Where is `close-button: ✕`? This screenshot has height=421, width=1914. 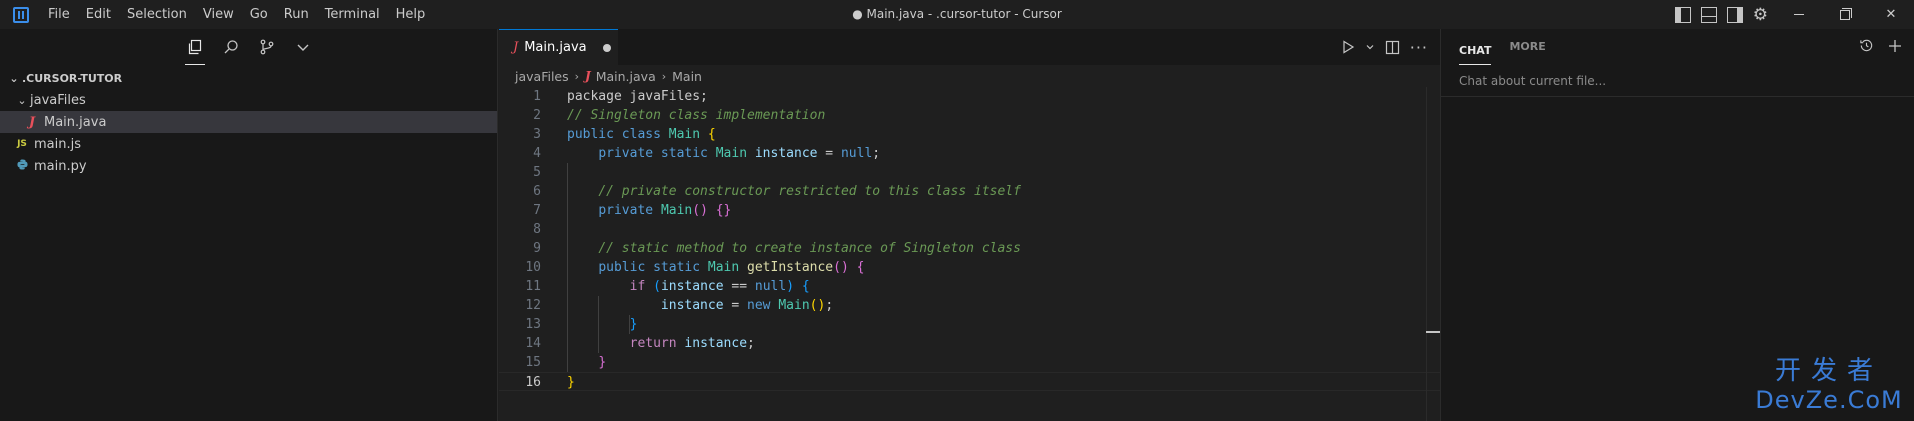
close-button: ✕ is located at coordinates (1891, 14).